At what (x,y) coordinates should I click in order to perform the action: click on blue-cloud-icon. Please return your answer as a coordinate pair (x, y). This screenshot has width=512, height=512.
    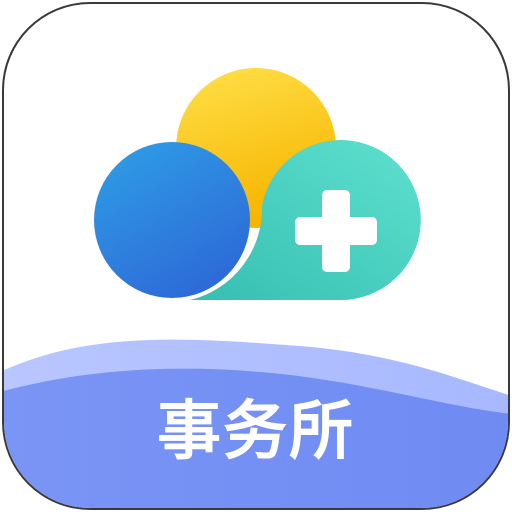
    Looking at the image, I should click on (172, 220).